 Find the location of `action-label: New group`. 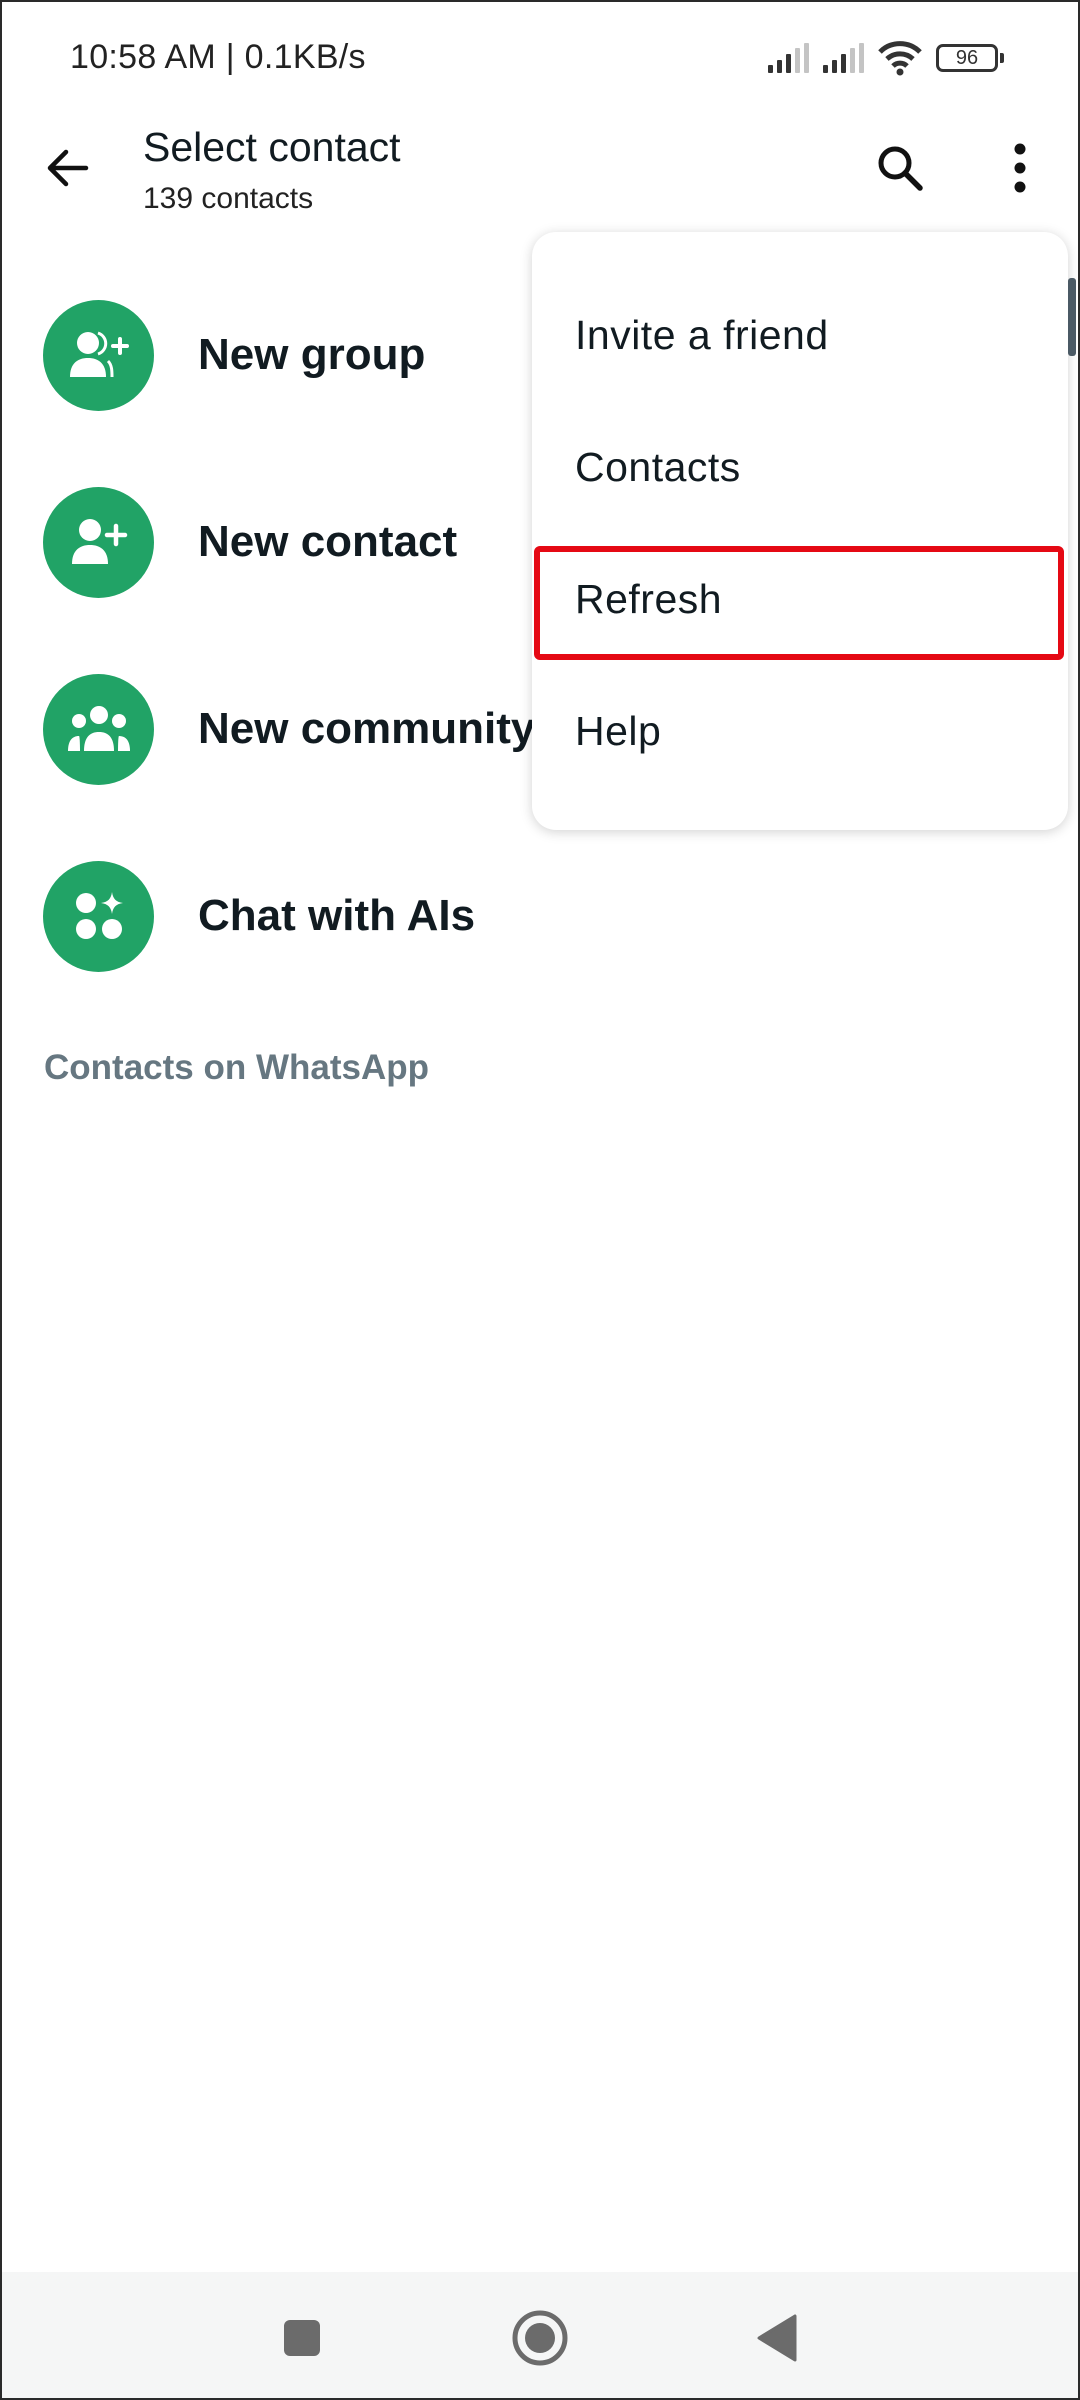

action-label: New group is located at coordinates (312, 354).